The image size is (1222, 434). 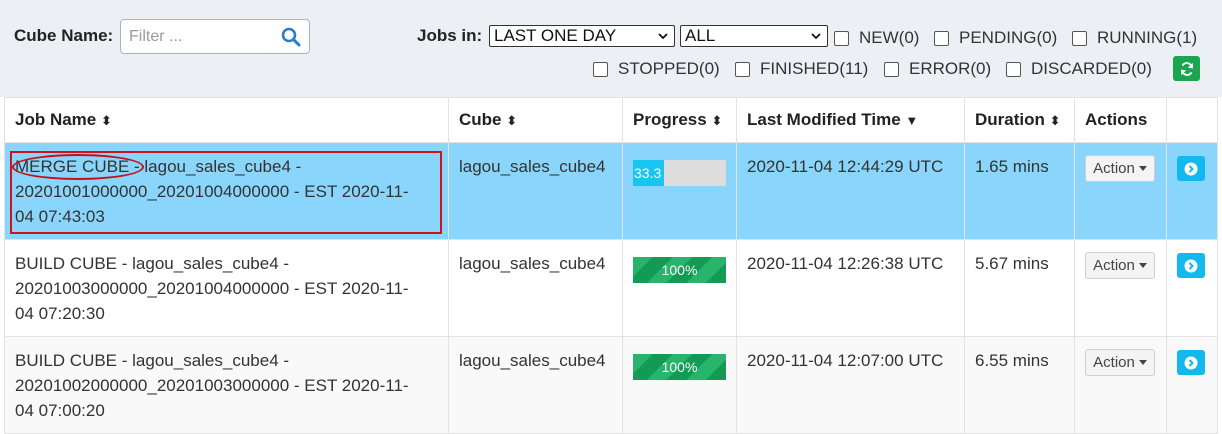 What do you see at coordinates (1008, 37) in the screenshot?
I see `status-label: PENDING(0)` at bounding box center [1008, 37].